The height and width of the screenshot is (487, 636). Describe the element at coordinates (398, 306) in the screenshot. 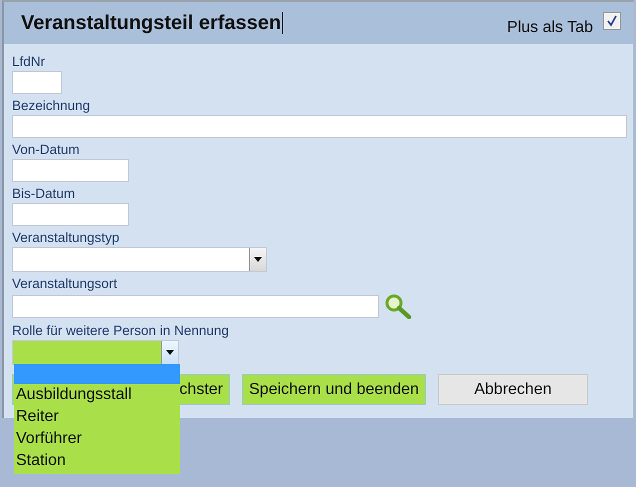

I see `search-icon` at that location.